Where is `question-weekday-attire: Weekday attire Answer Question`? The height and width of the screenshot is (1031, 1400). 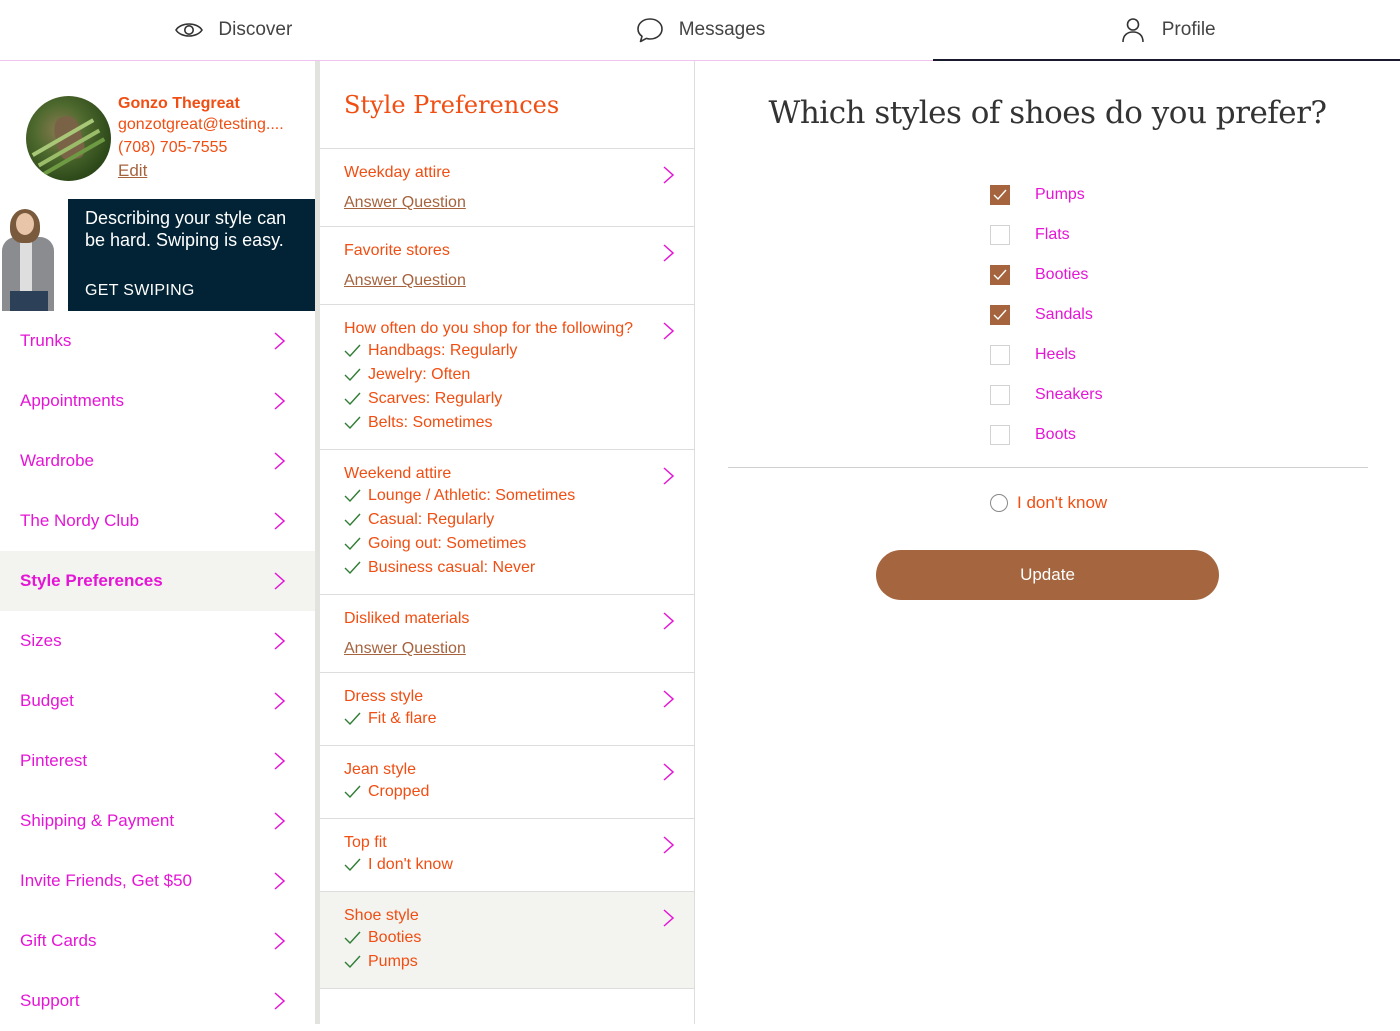 question-weekday-attire: Weekday attire Answer Question is located at coordinates (507, 188).